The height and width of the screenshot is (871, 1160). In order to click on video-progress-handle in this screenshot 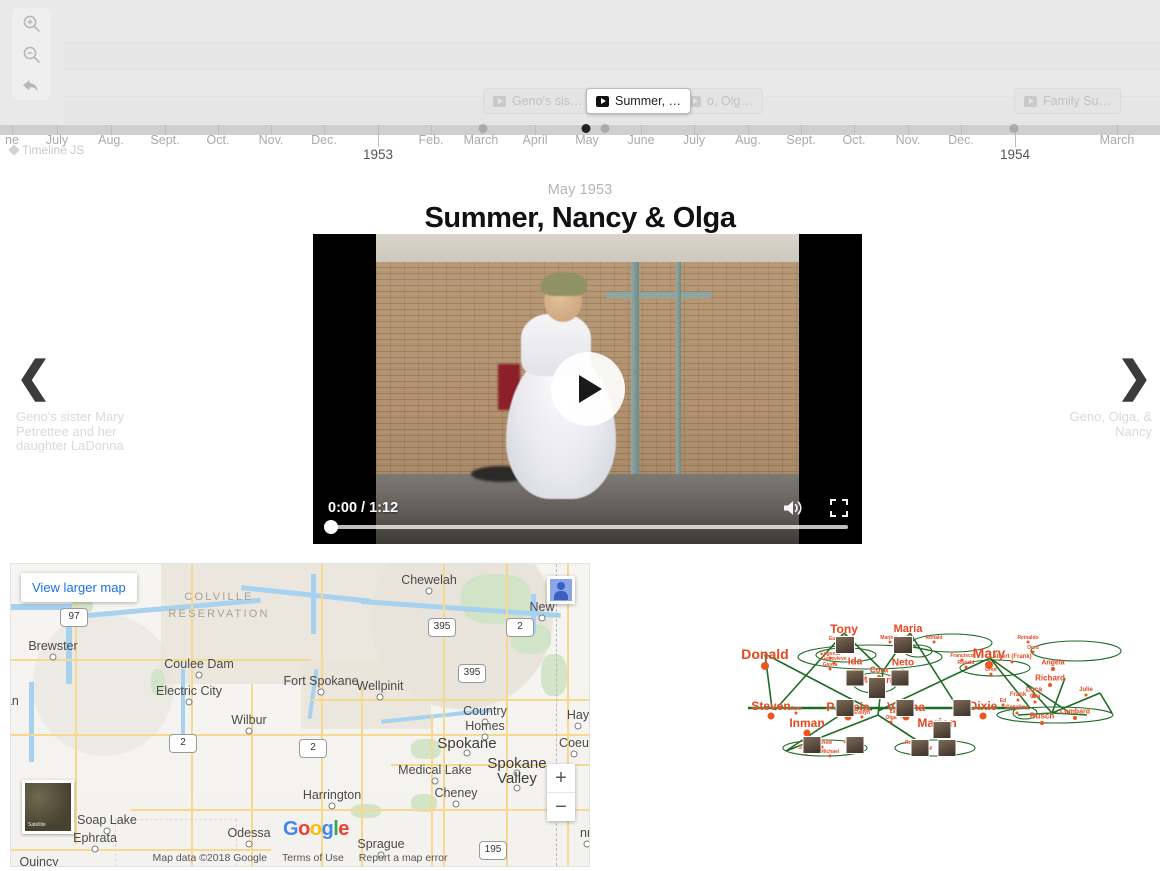, I will do `click(331, 527)`.